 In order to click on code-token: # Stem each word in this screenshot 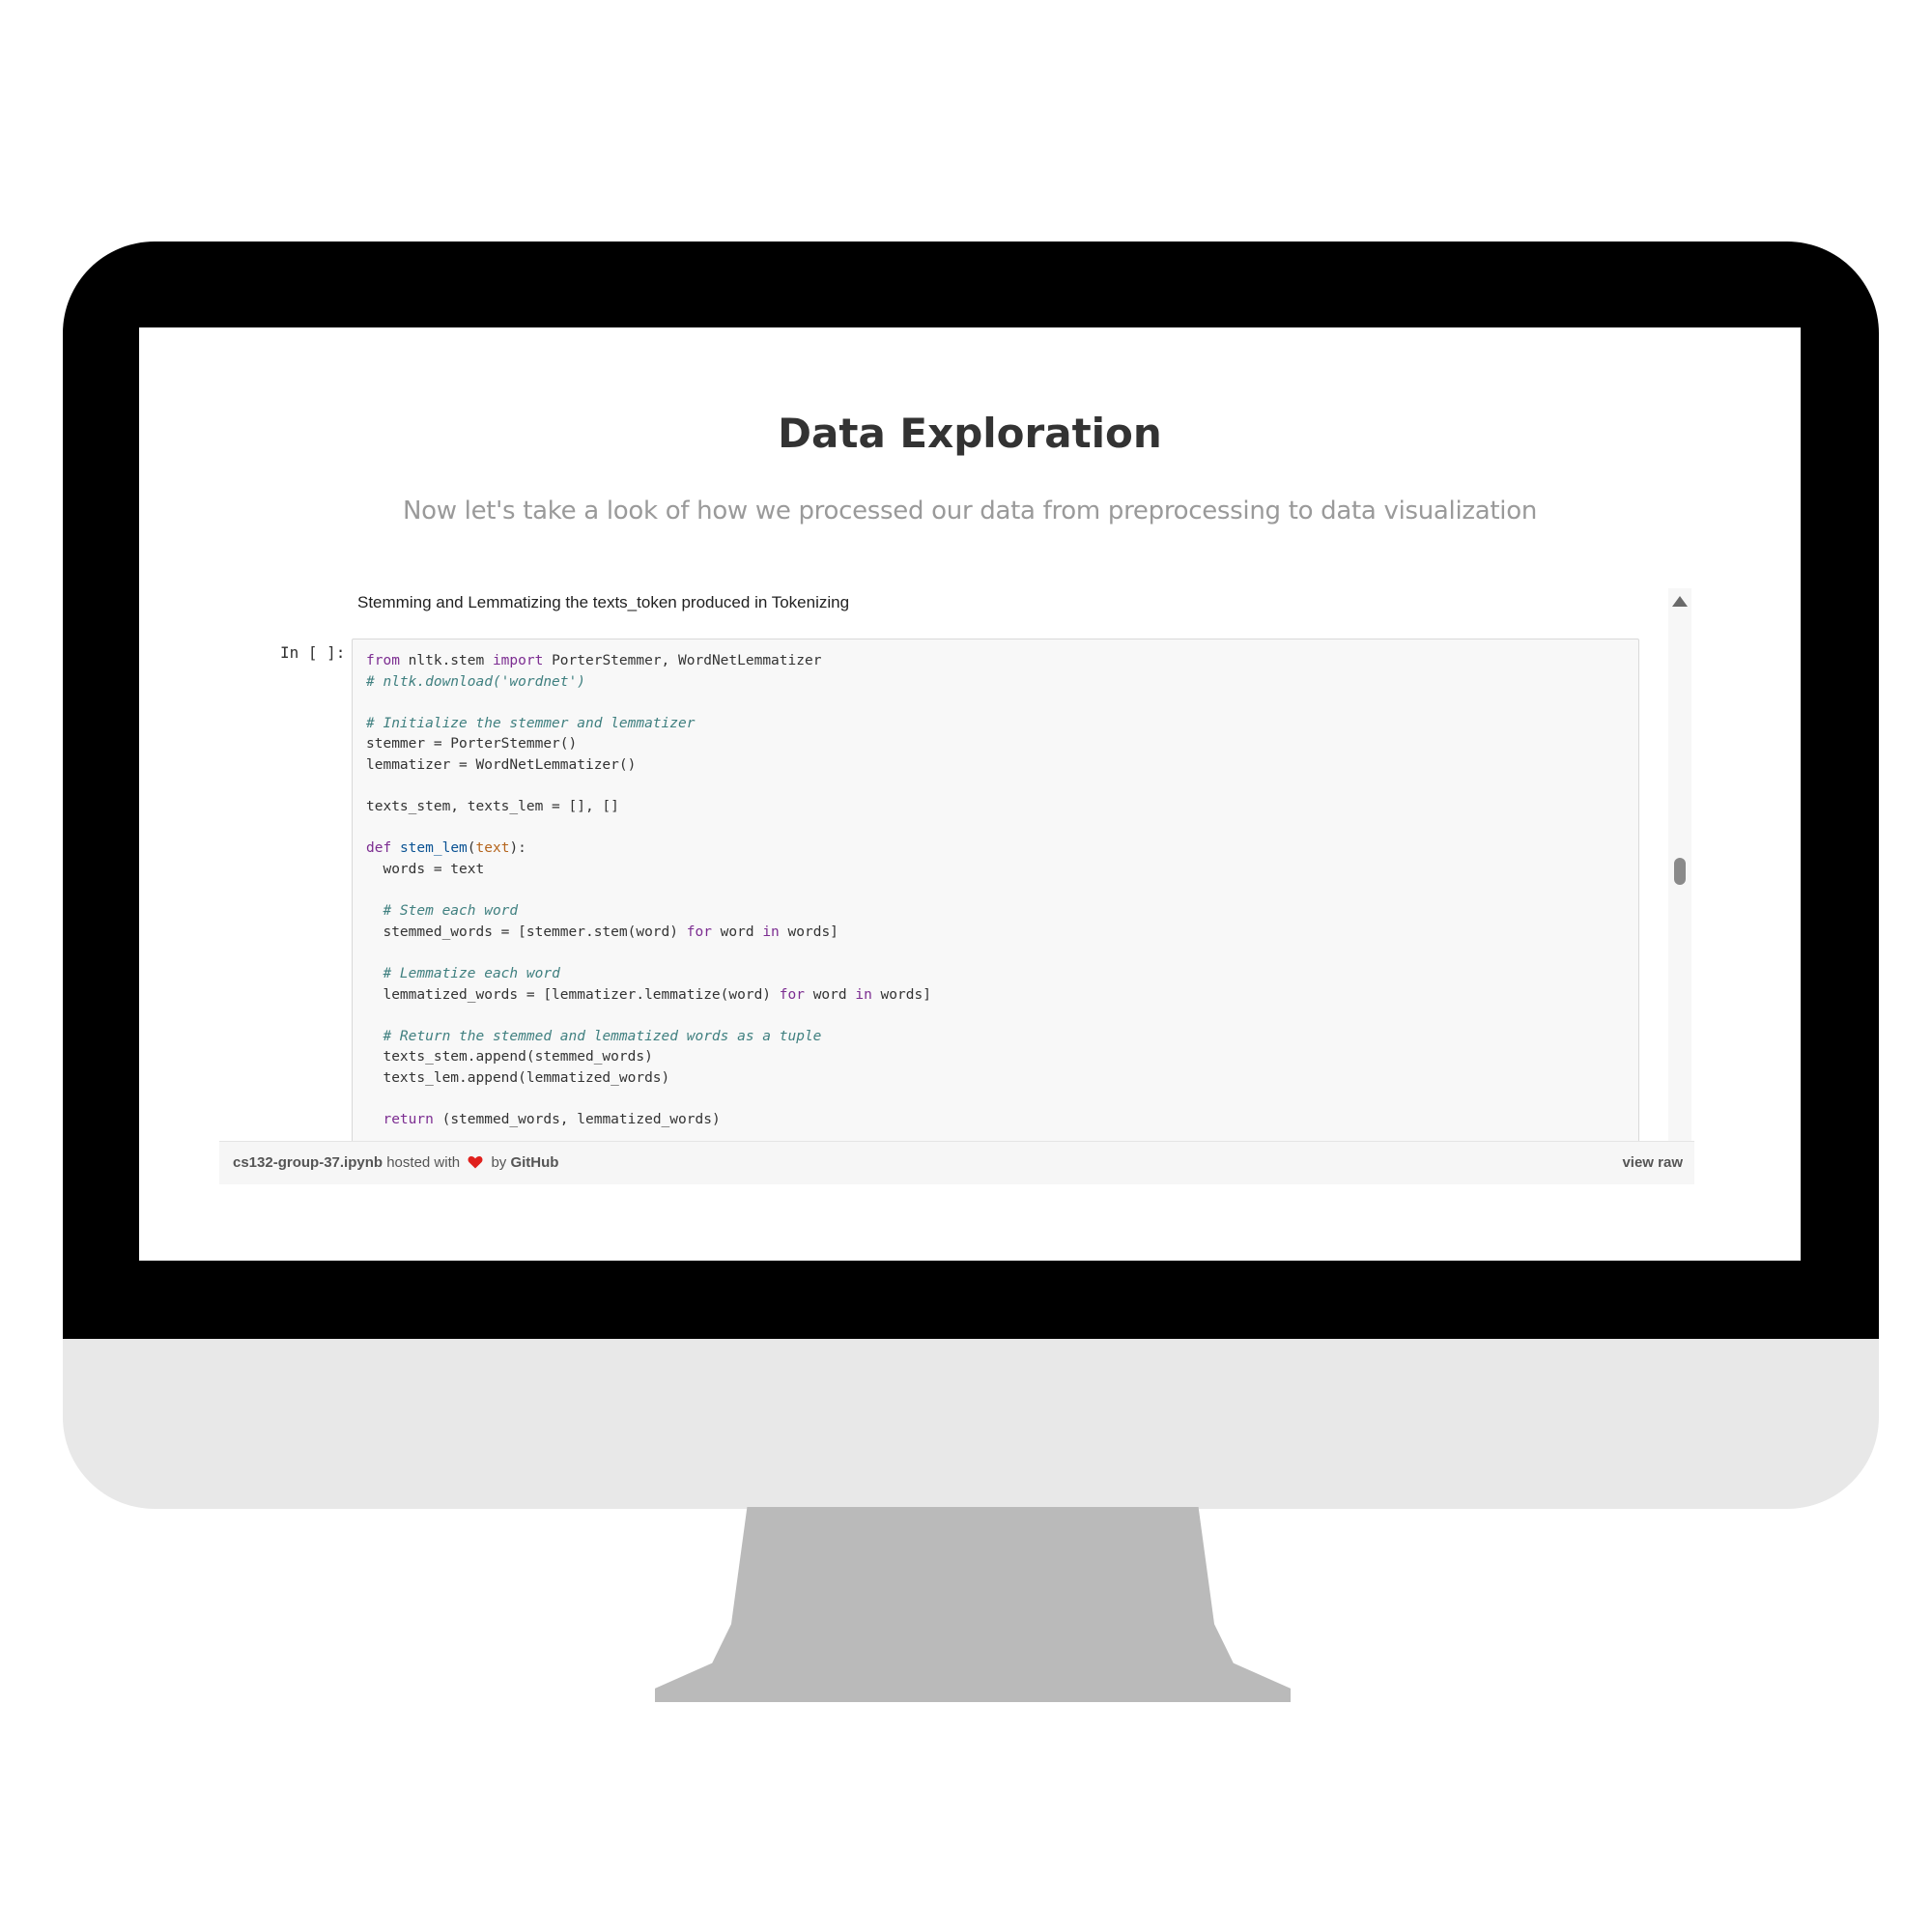, I will do `click(451, 911)`.